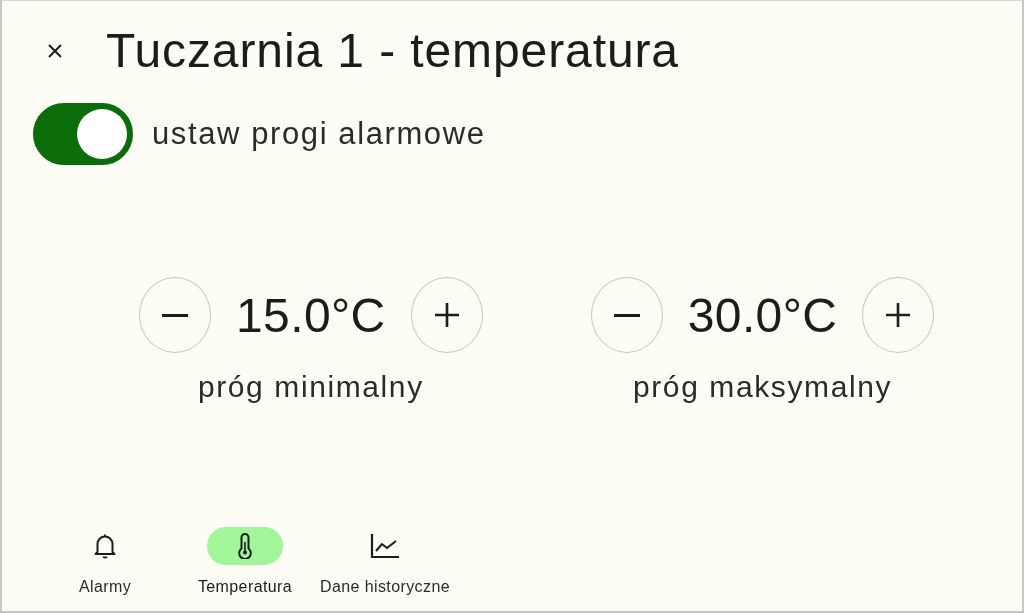 The width and height of the screenshot is (1024, 613). I want to click on nav-tab: Dane historyczne, so click(385, 562).